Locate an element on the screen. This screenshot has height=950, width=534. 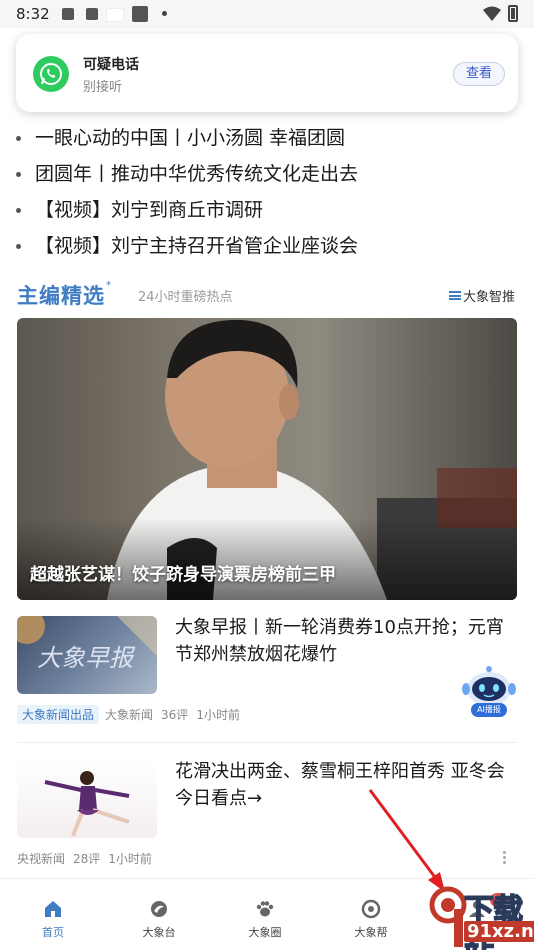
call-subtitle: 别接听 is located at coordinates (103, 87).